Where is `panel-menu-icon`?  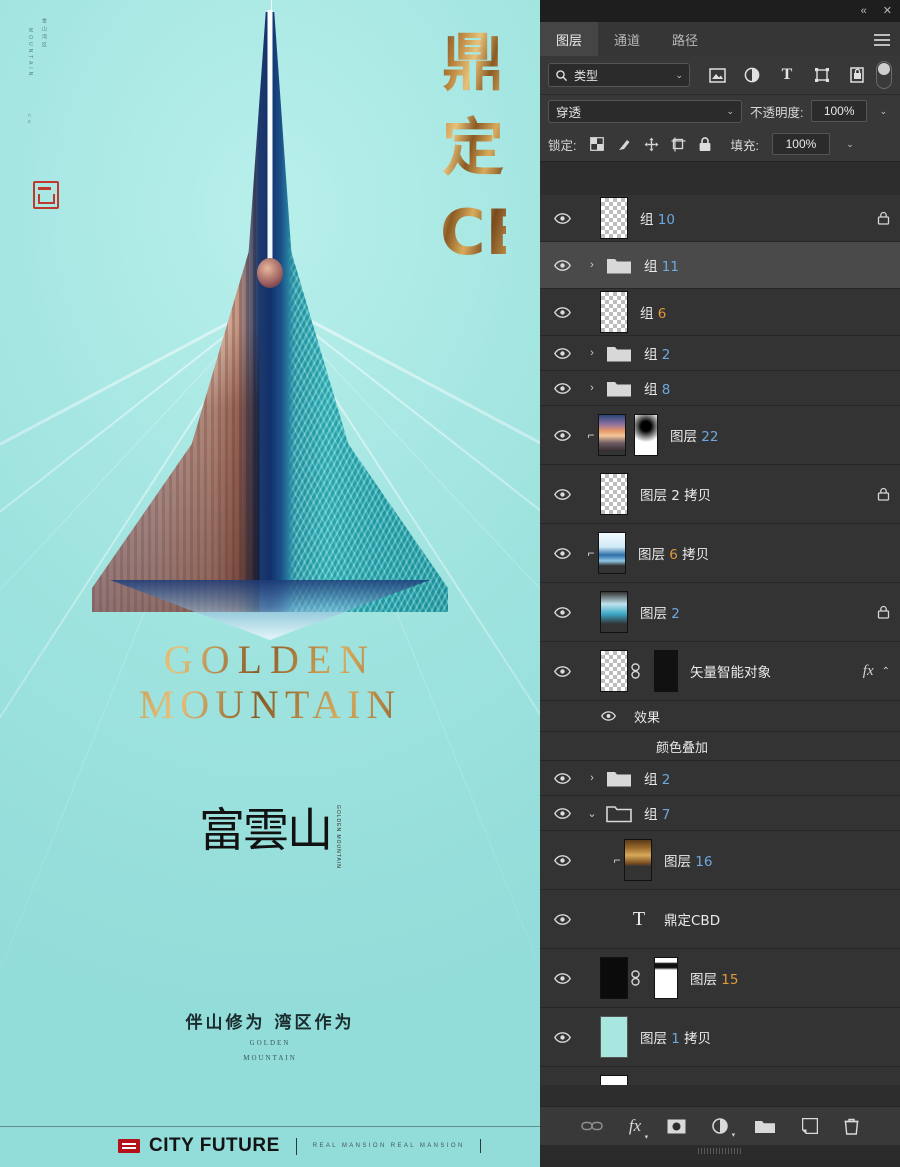
panel-menu-icon is located at coordinates (882, 41).